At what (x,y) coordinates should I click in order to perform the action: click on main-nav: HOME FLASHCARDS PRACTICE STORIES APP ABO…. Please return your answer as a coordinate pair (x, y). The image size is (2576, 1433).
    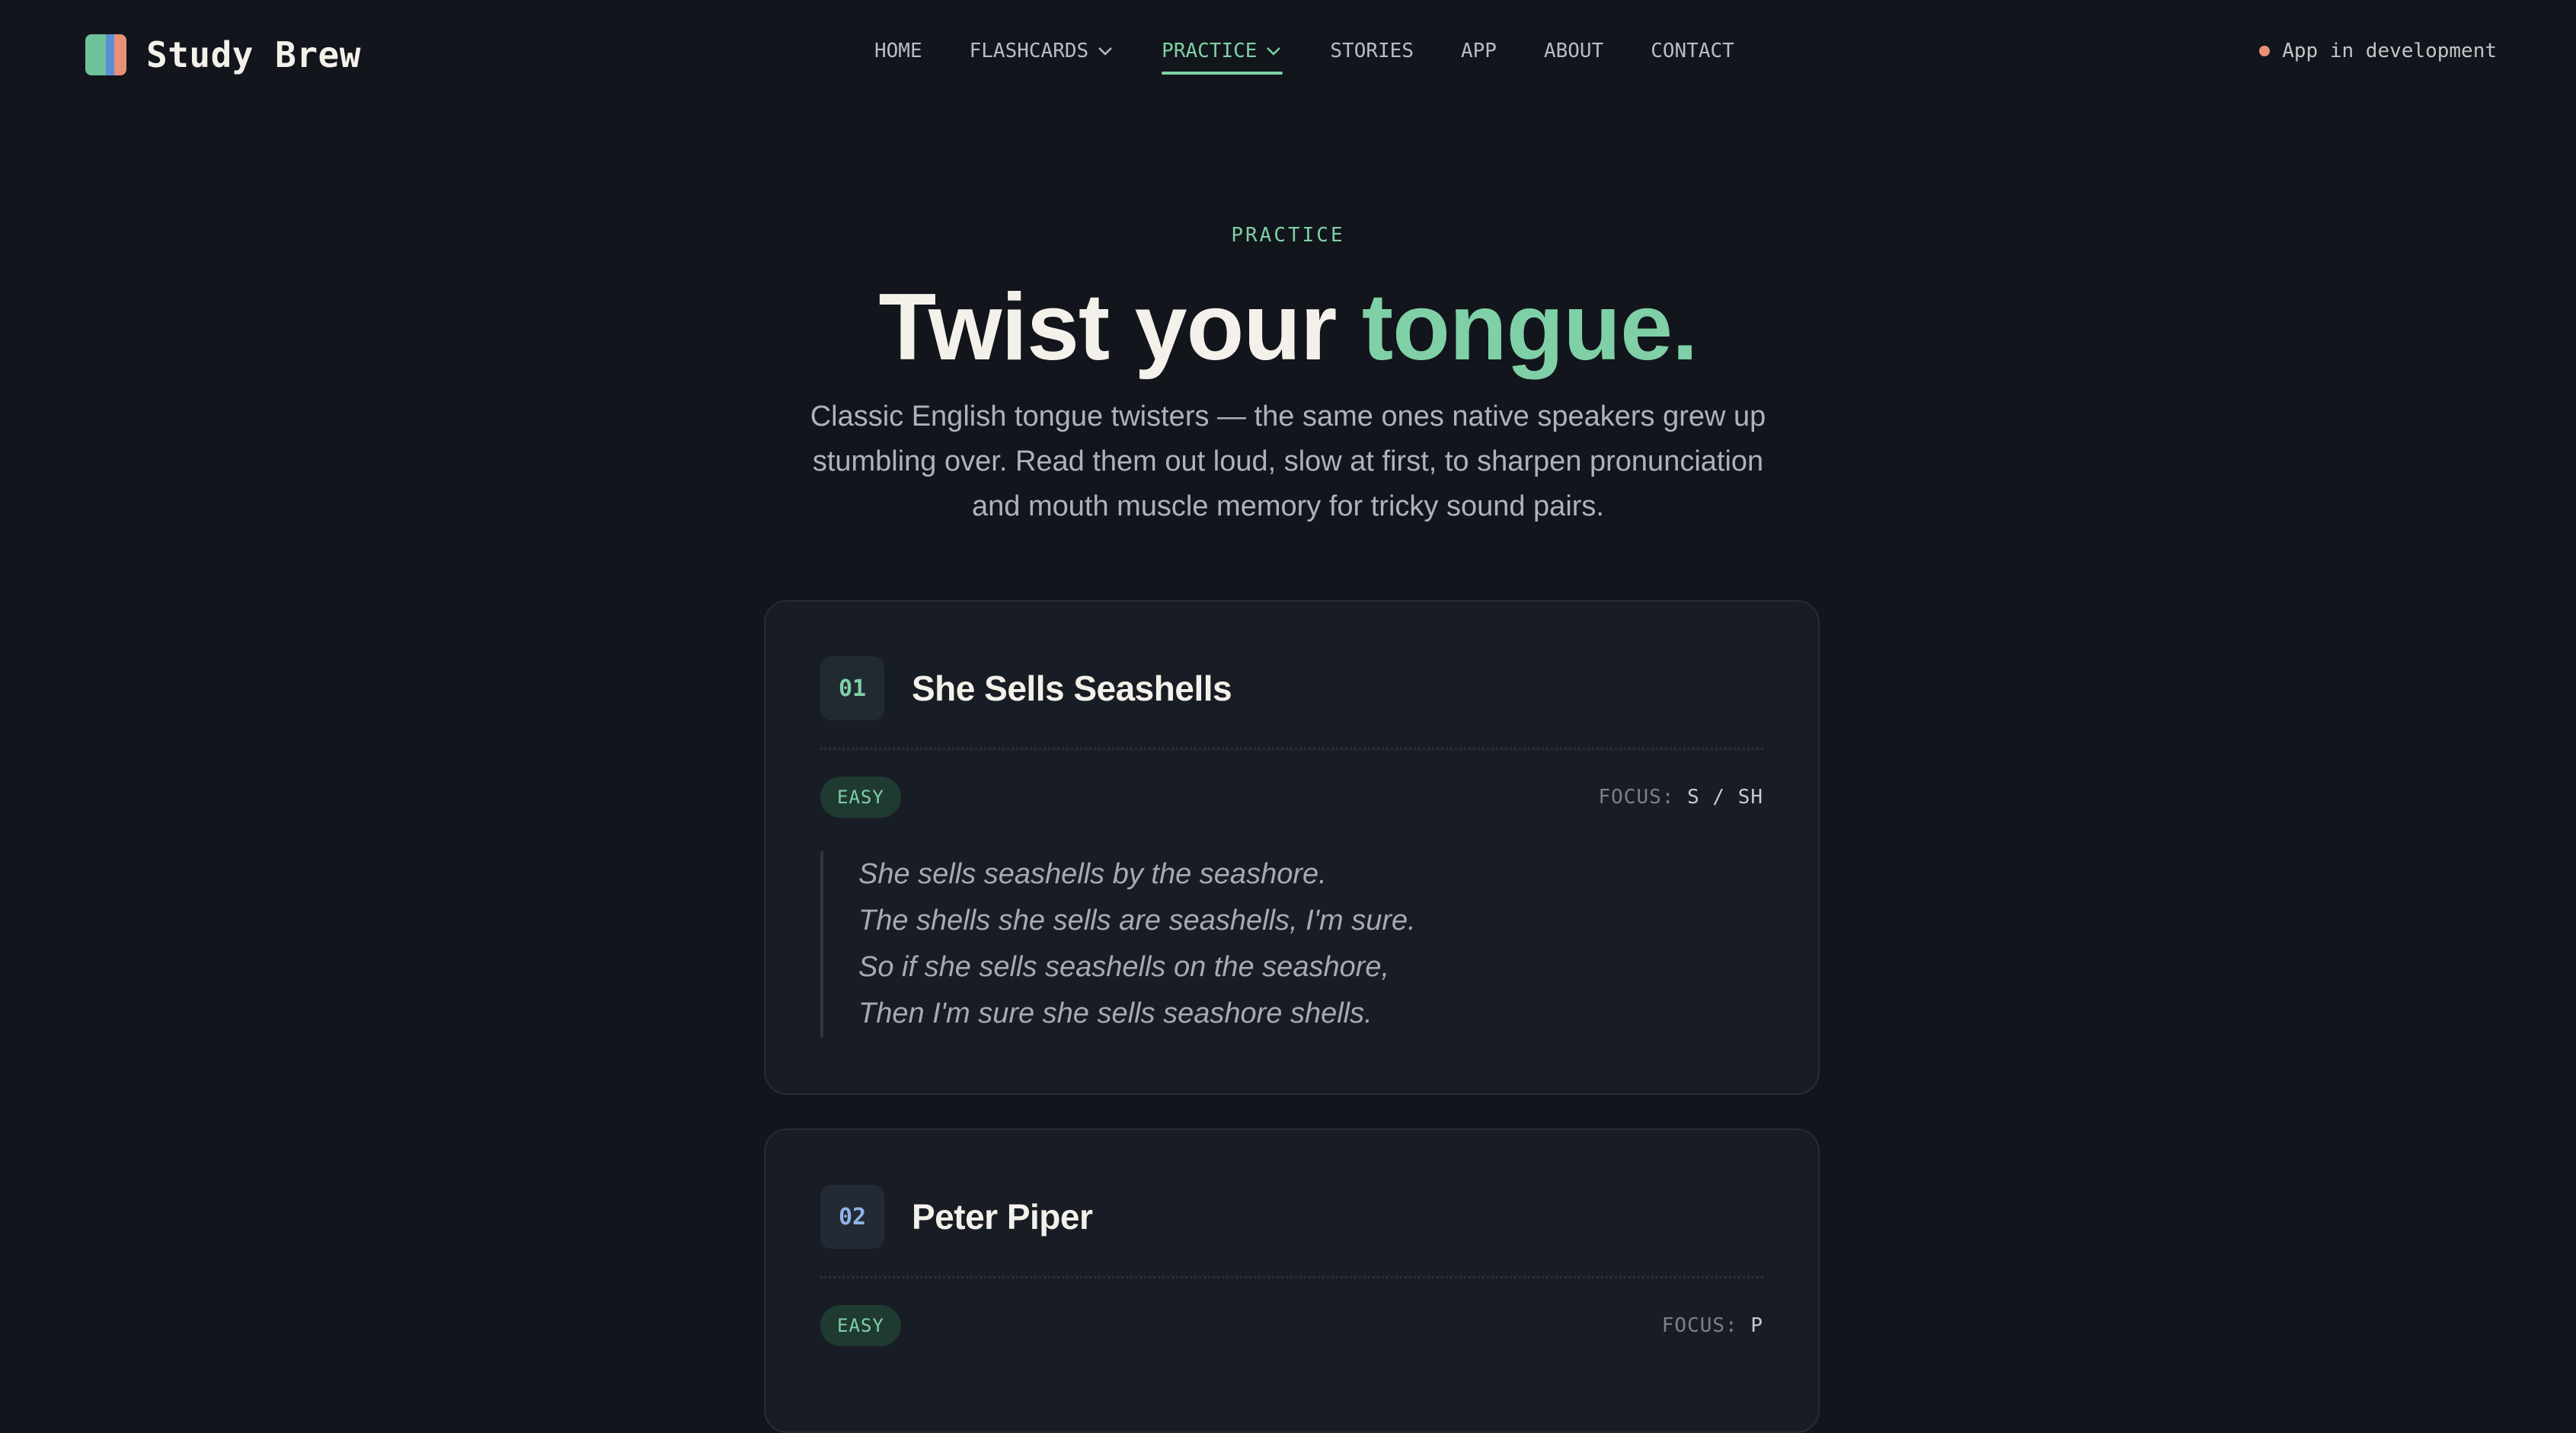
    Looking at the image, I should click on (1304, 53).